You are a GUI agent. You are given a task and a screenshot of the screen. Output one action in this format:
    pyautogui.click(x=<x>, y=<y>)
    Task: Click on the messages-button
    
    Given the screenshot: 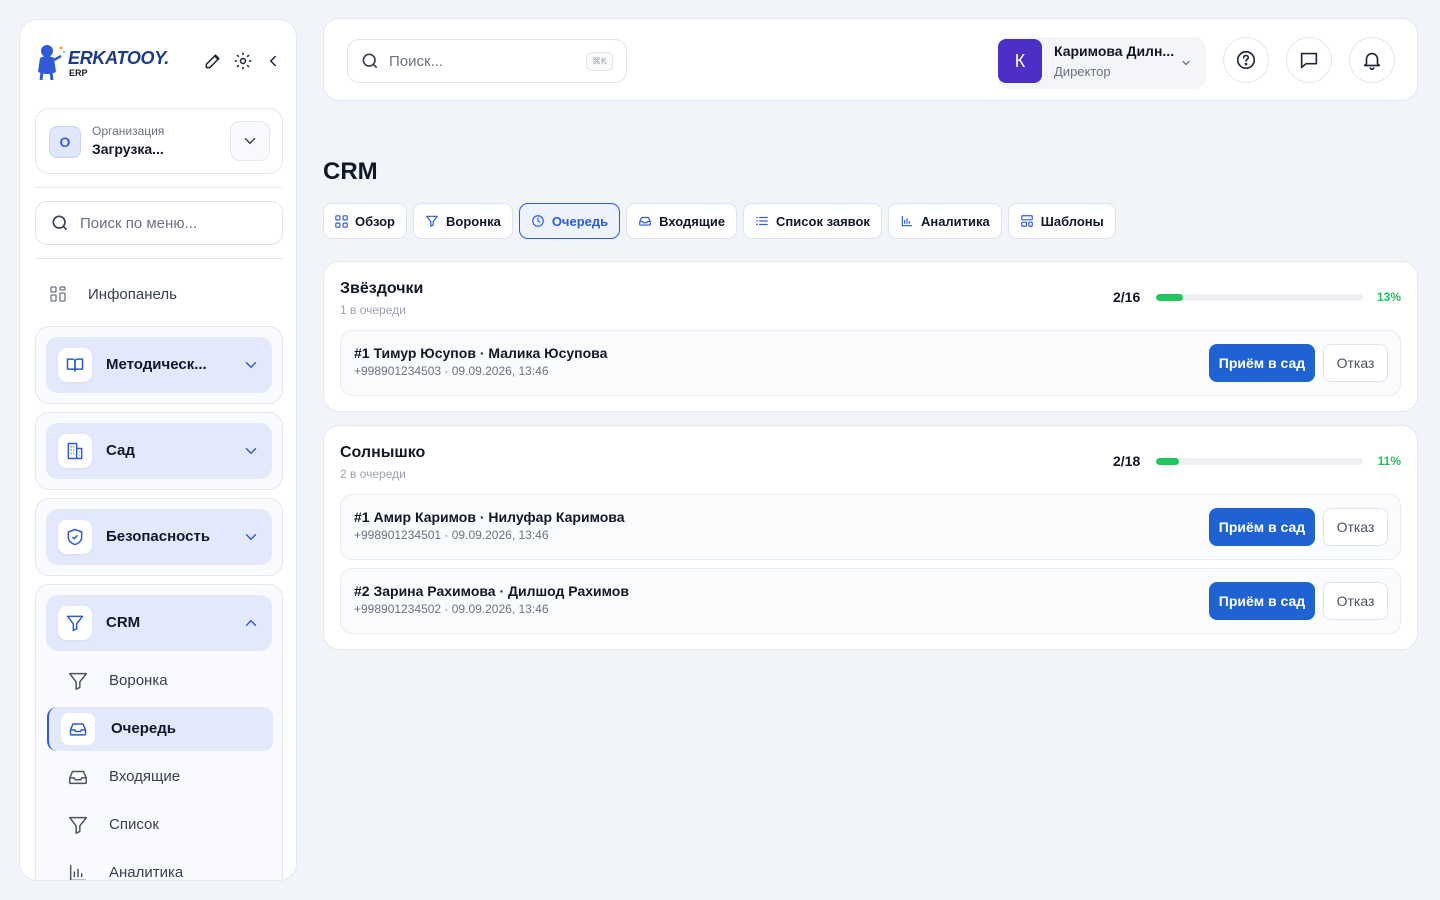 What is the action you would take?
    pyautogui.click(x=1309, y=60)
    